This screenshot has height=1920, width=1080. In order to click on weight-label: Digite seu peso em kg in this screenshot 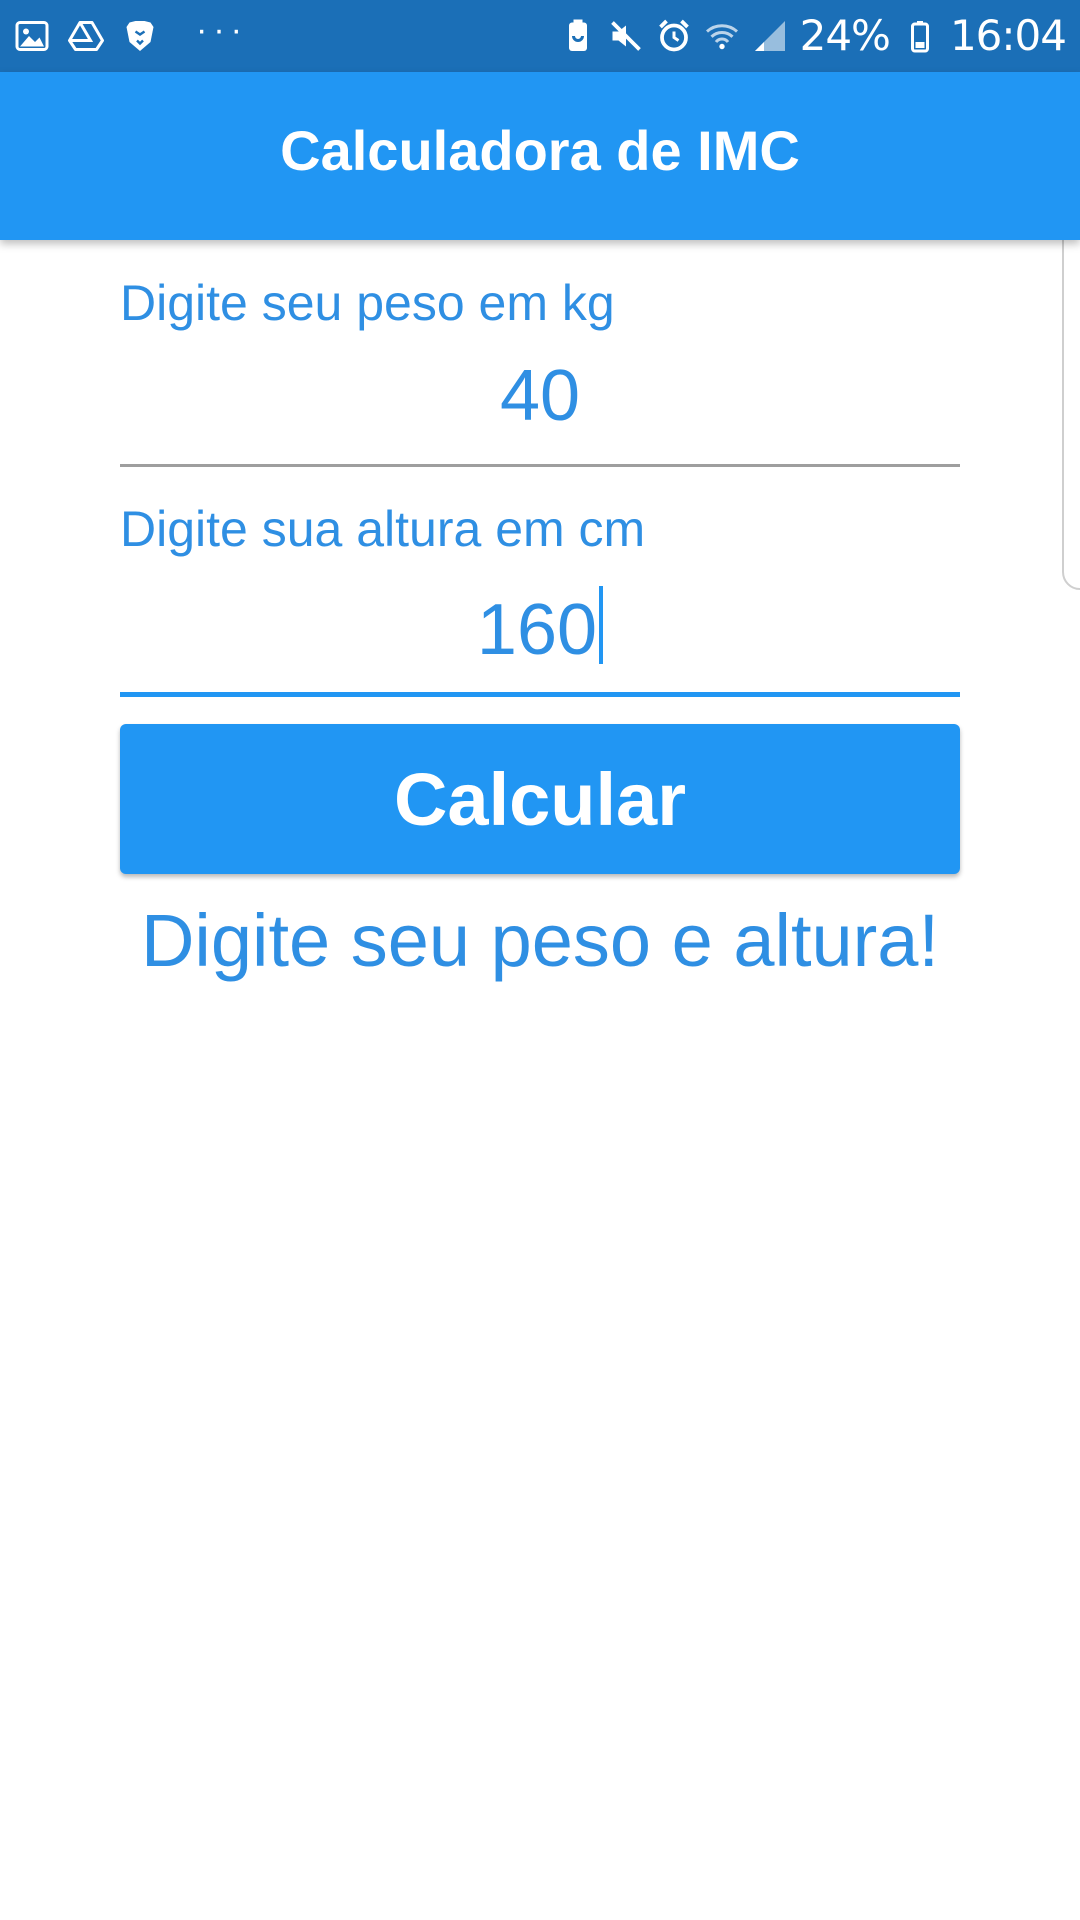, I will do `click(367, 303)`.